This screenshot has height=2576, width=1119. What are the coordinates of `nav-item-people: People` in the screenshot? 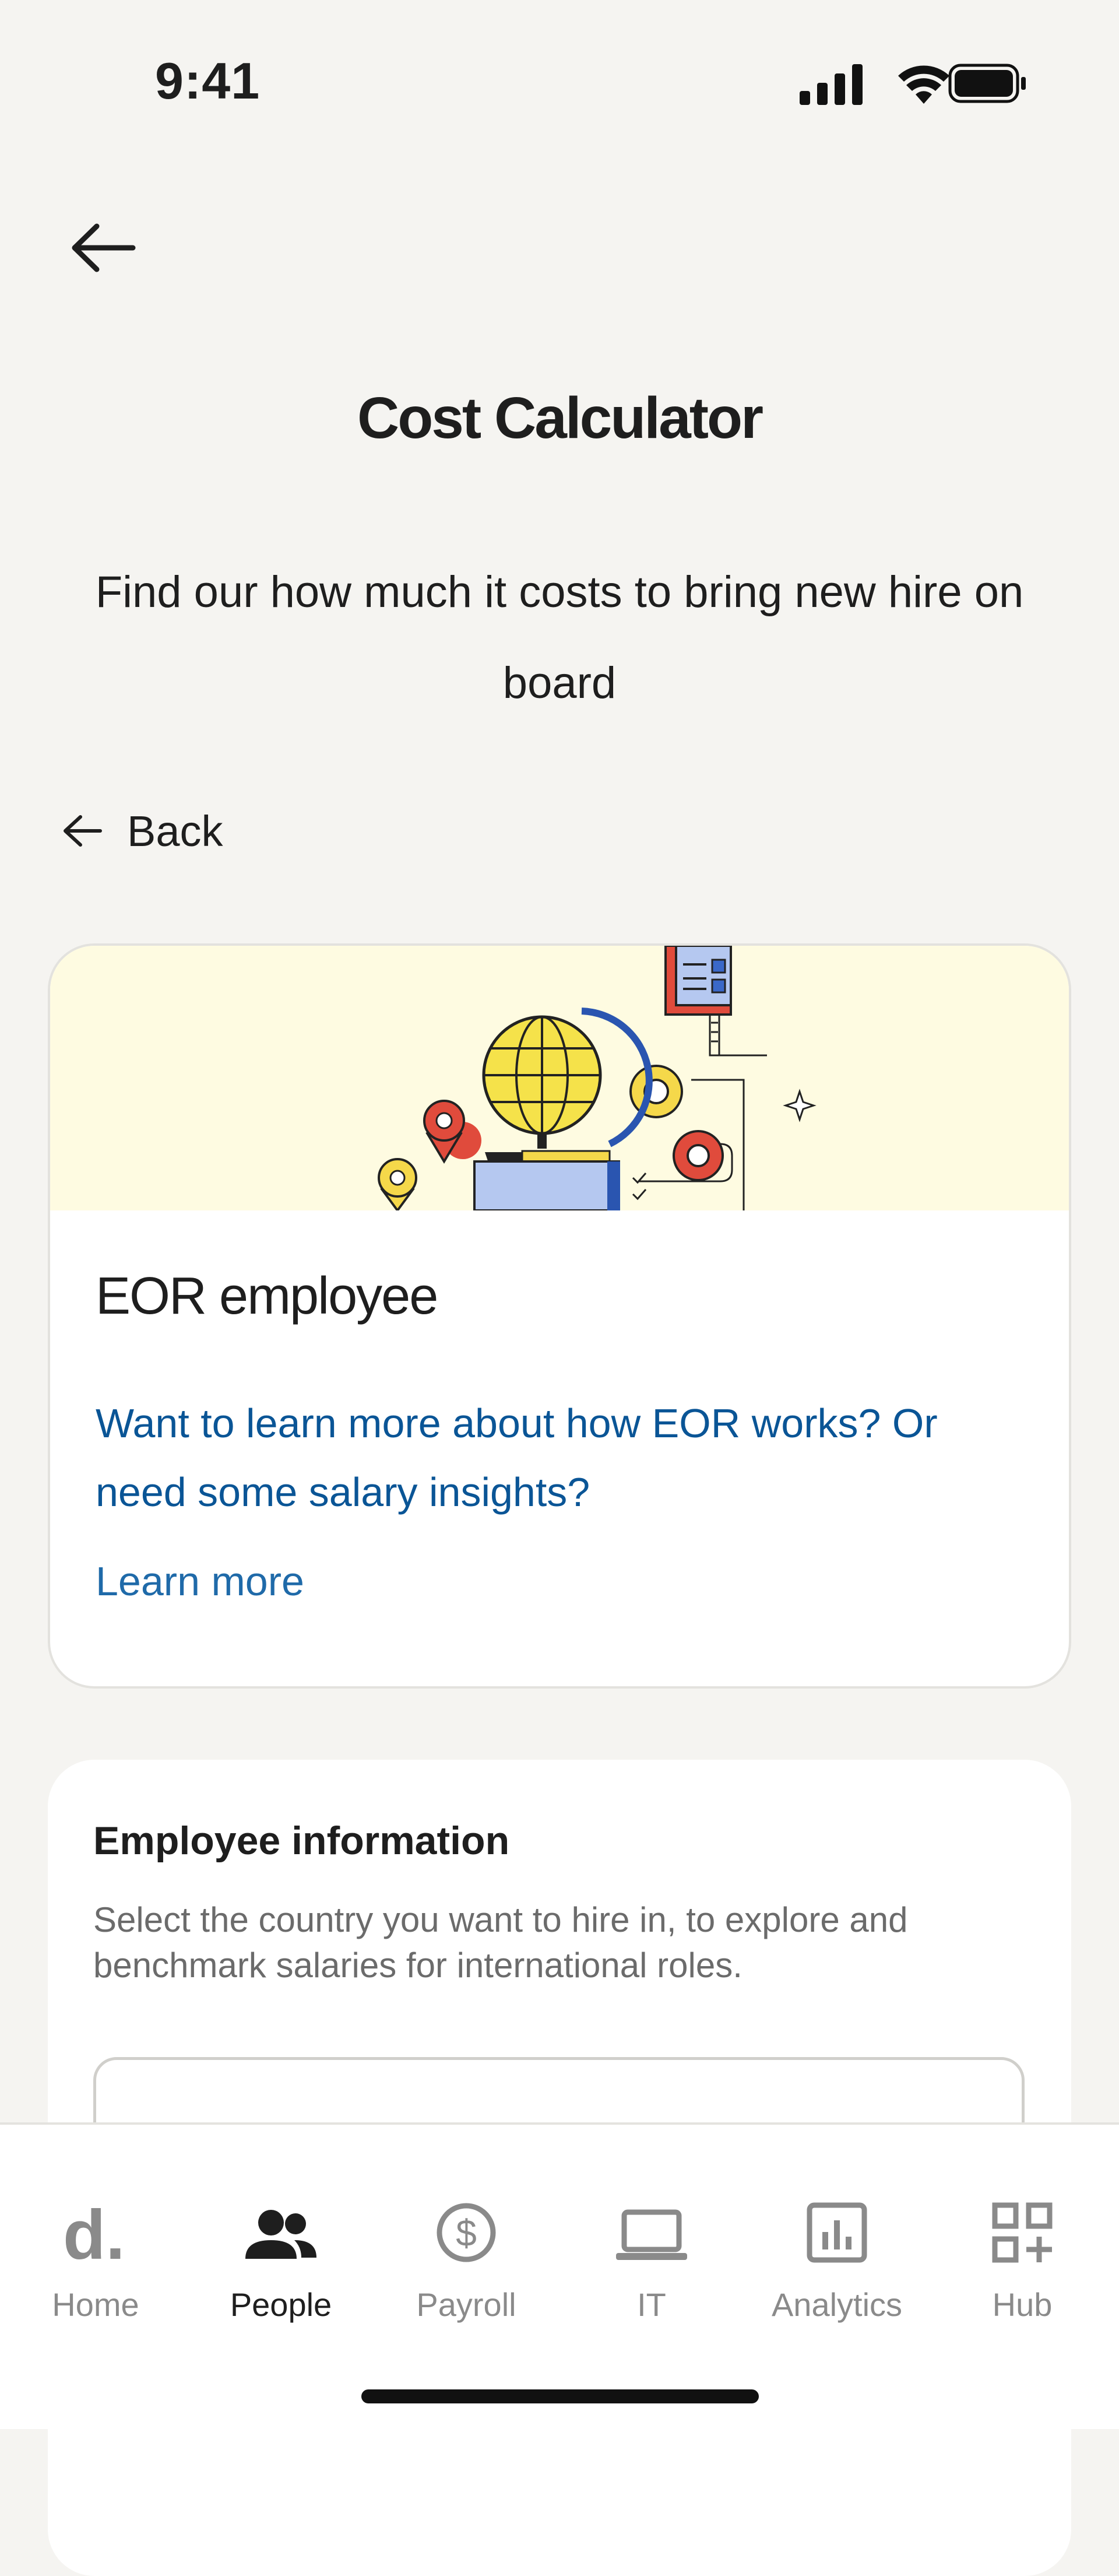 It's located at (280, 2247).